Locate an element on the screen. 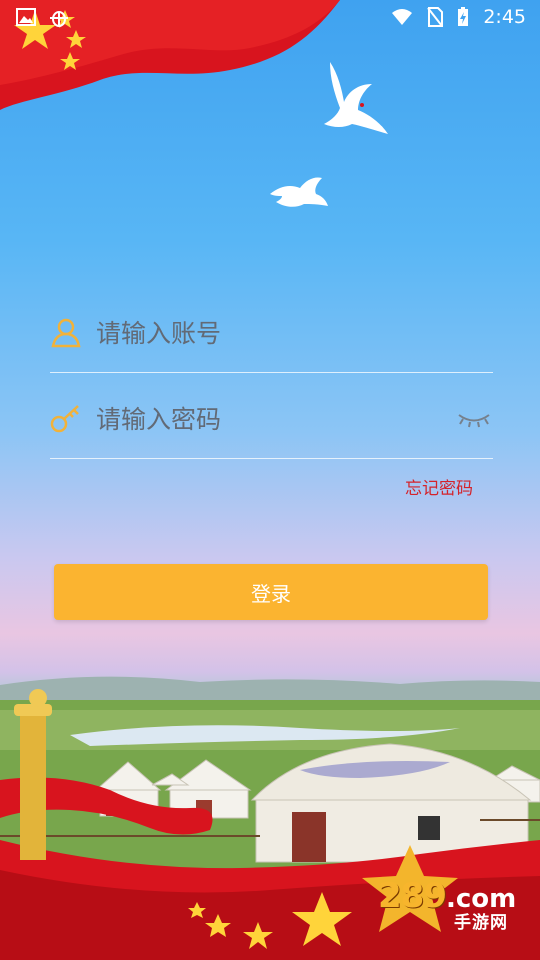  forgot-password-link: 忘记密码 is located at coordinates (439, 486).